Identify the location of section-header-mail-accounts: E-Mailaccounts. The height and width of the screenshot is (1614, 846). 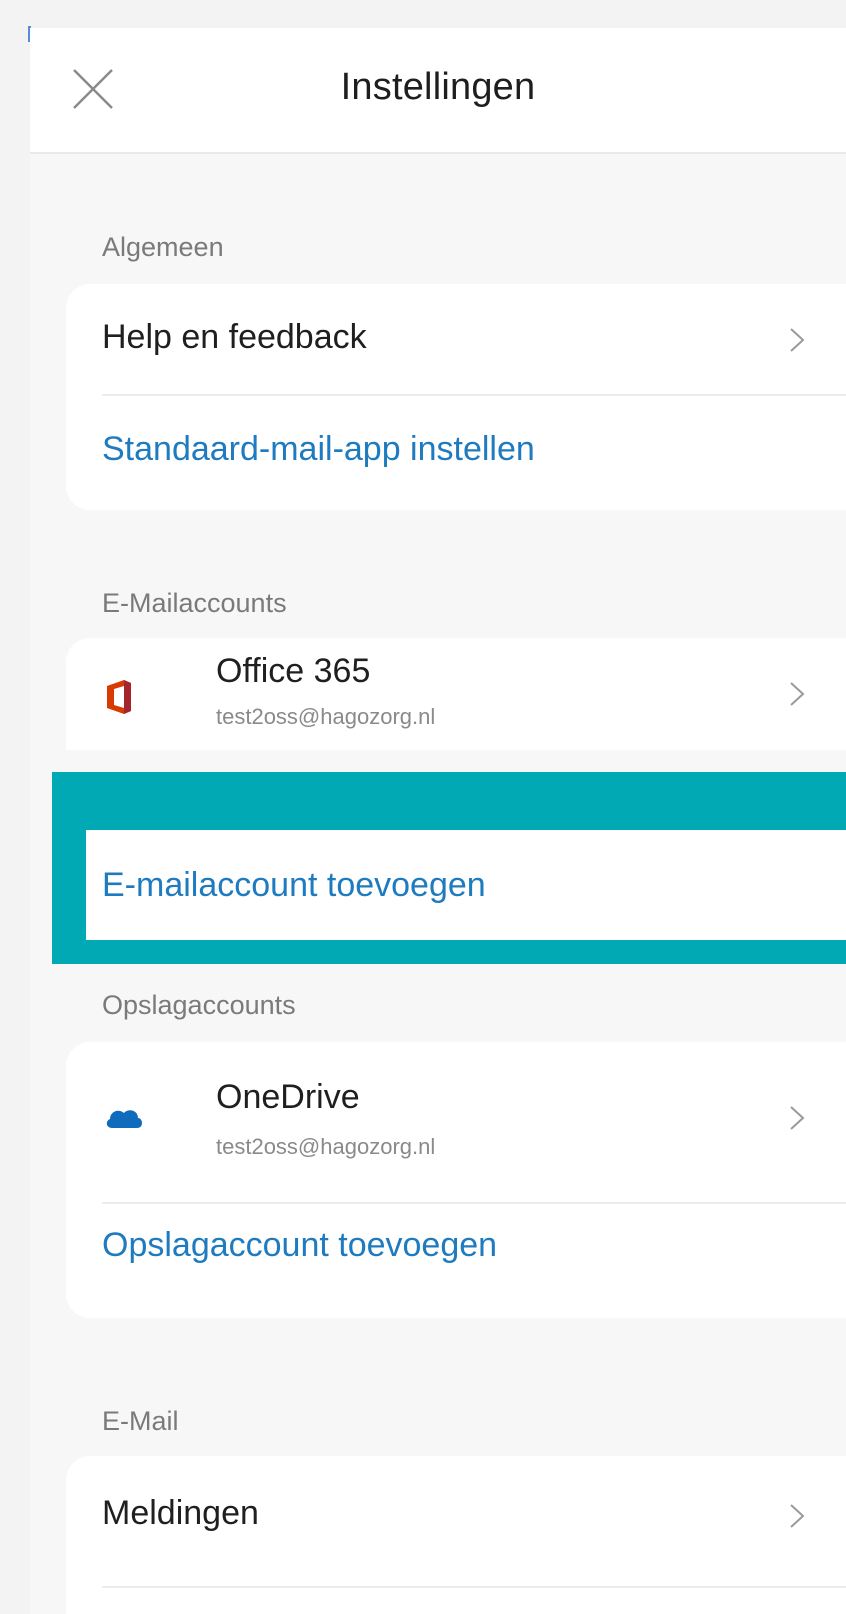
(194, 603).